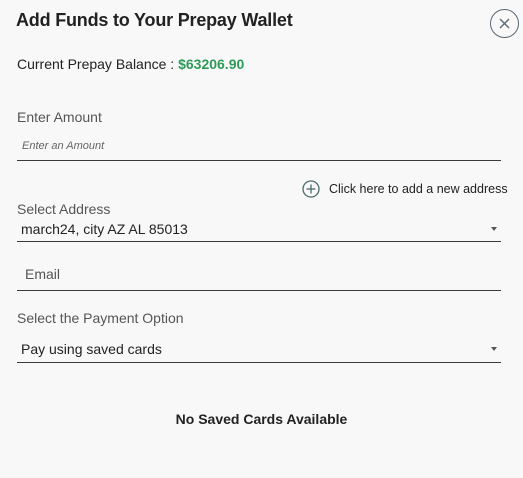  I want to click on email-field-wrapper, so click(259, 274).